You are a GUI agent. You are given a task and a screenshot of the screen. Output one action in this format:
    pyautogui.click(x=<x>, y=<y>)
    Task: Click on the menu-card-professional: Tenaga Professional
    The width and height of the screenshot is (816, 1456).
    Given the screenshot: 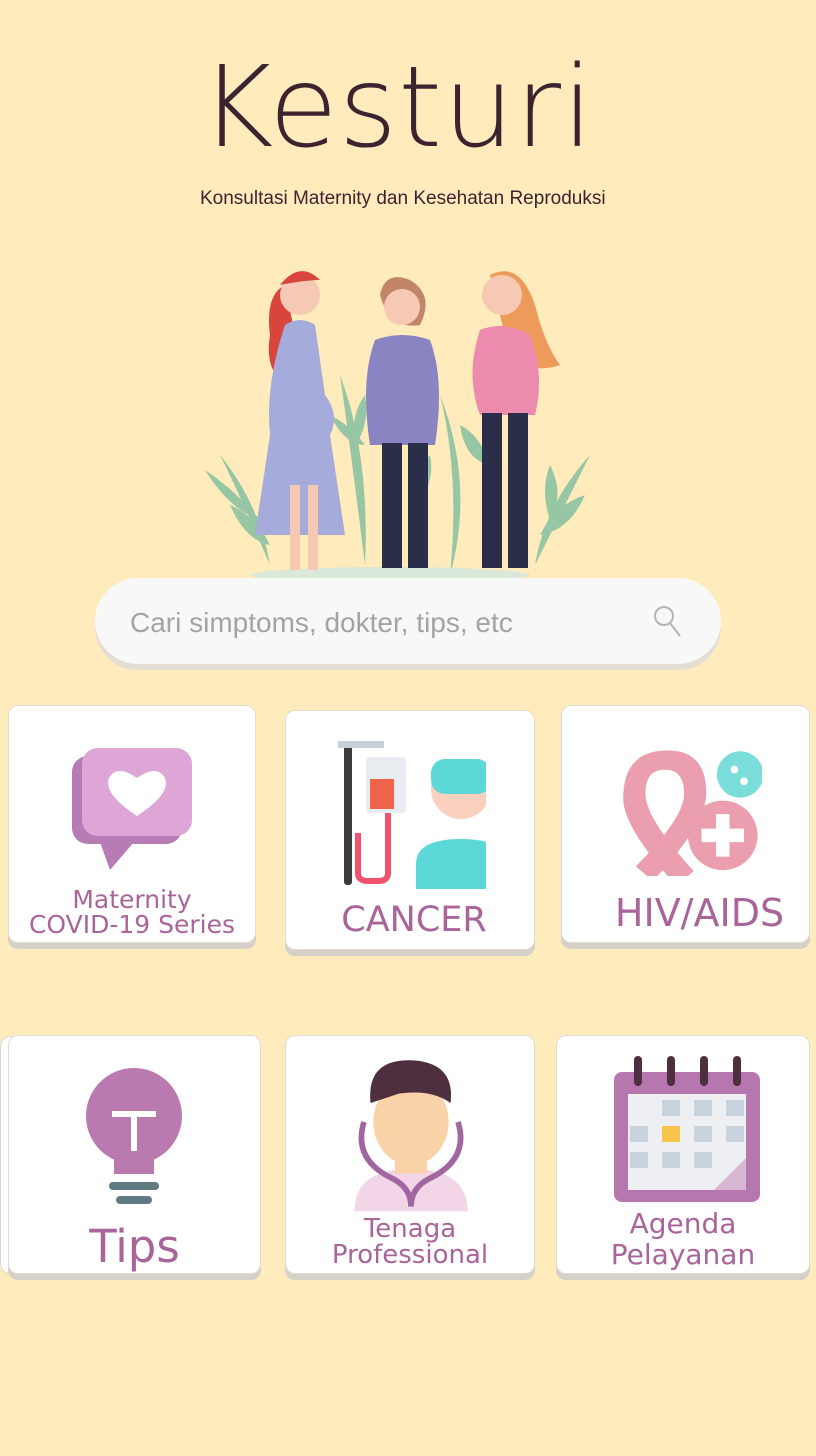 What is the action you would take?
    pyautogui.click(x=410, y=1154)
    